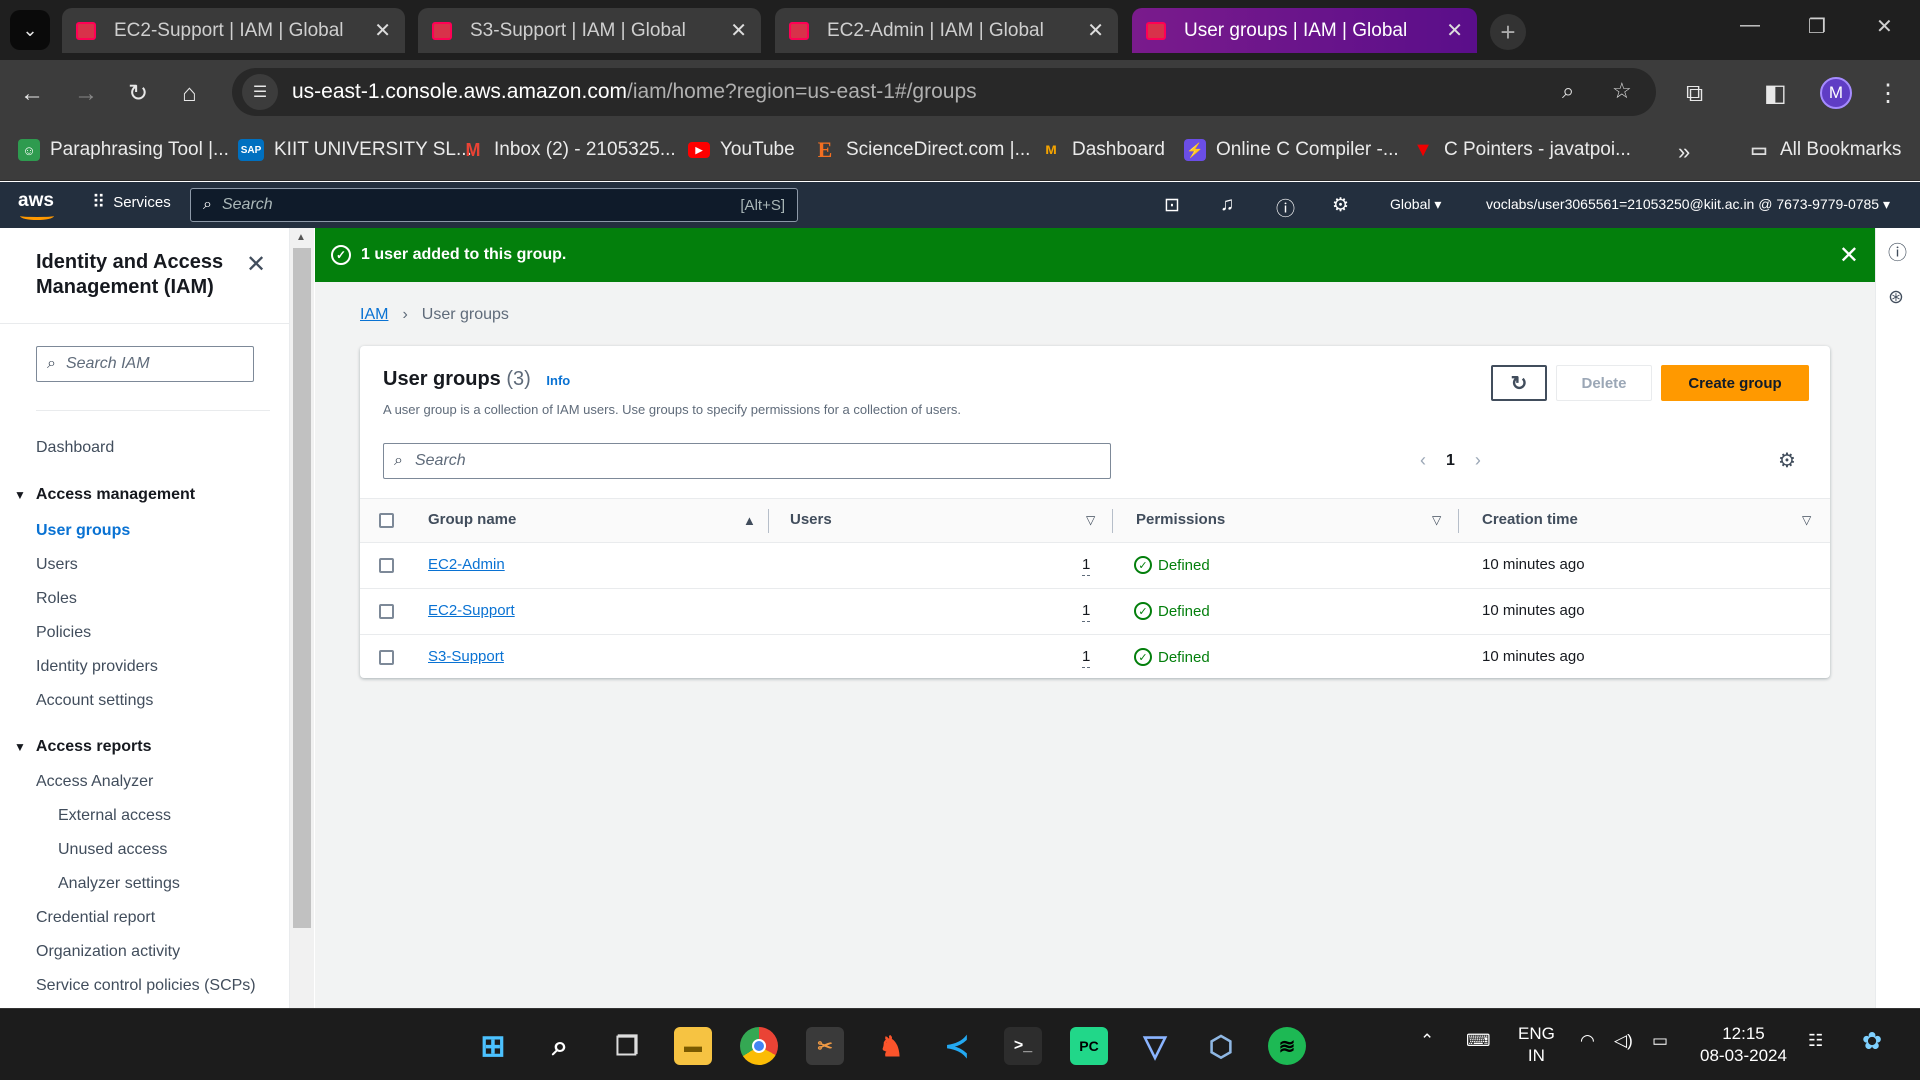 The height and width of the screenshot is (1080, 1920). Describe the element at coordinates (466, 564) in the screenshot. I see `group-name-link: EC2-Admin` at that location.